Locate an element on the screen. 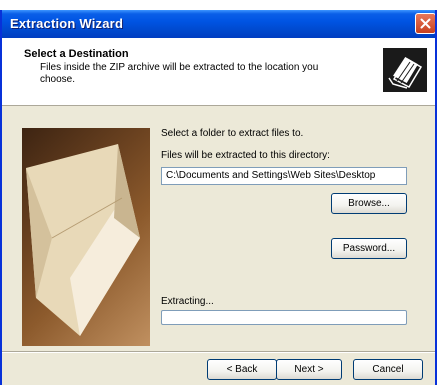 This screenshot has width=437, height=385. folded-paper-image is located at coordinates (83, 240).